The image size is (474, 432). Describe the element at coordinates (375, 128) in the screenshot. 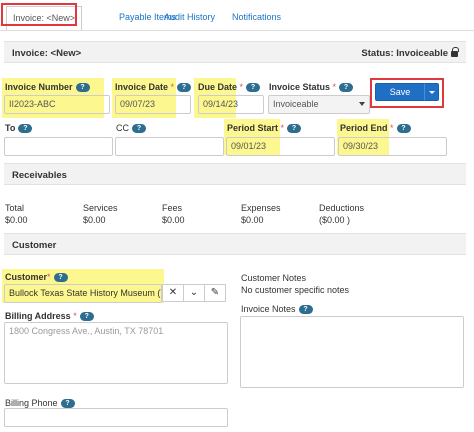

I see `period-end-label: Period End *?` at that location.